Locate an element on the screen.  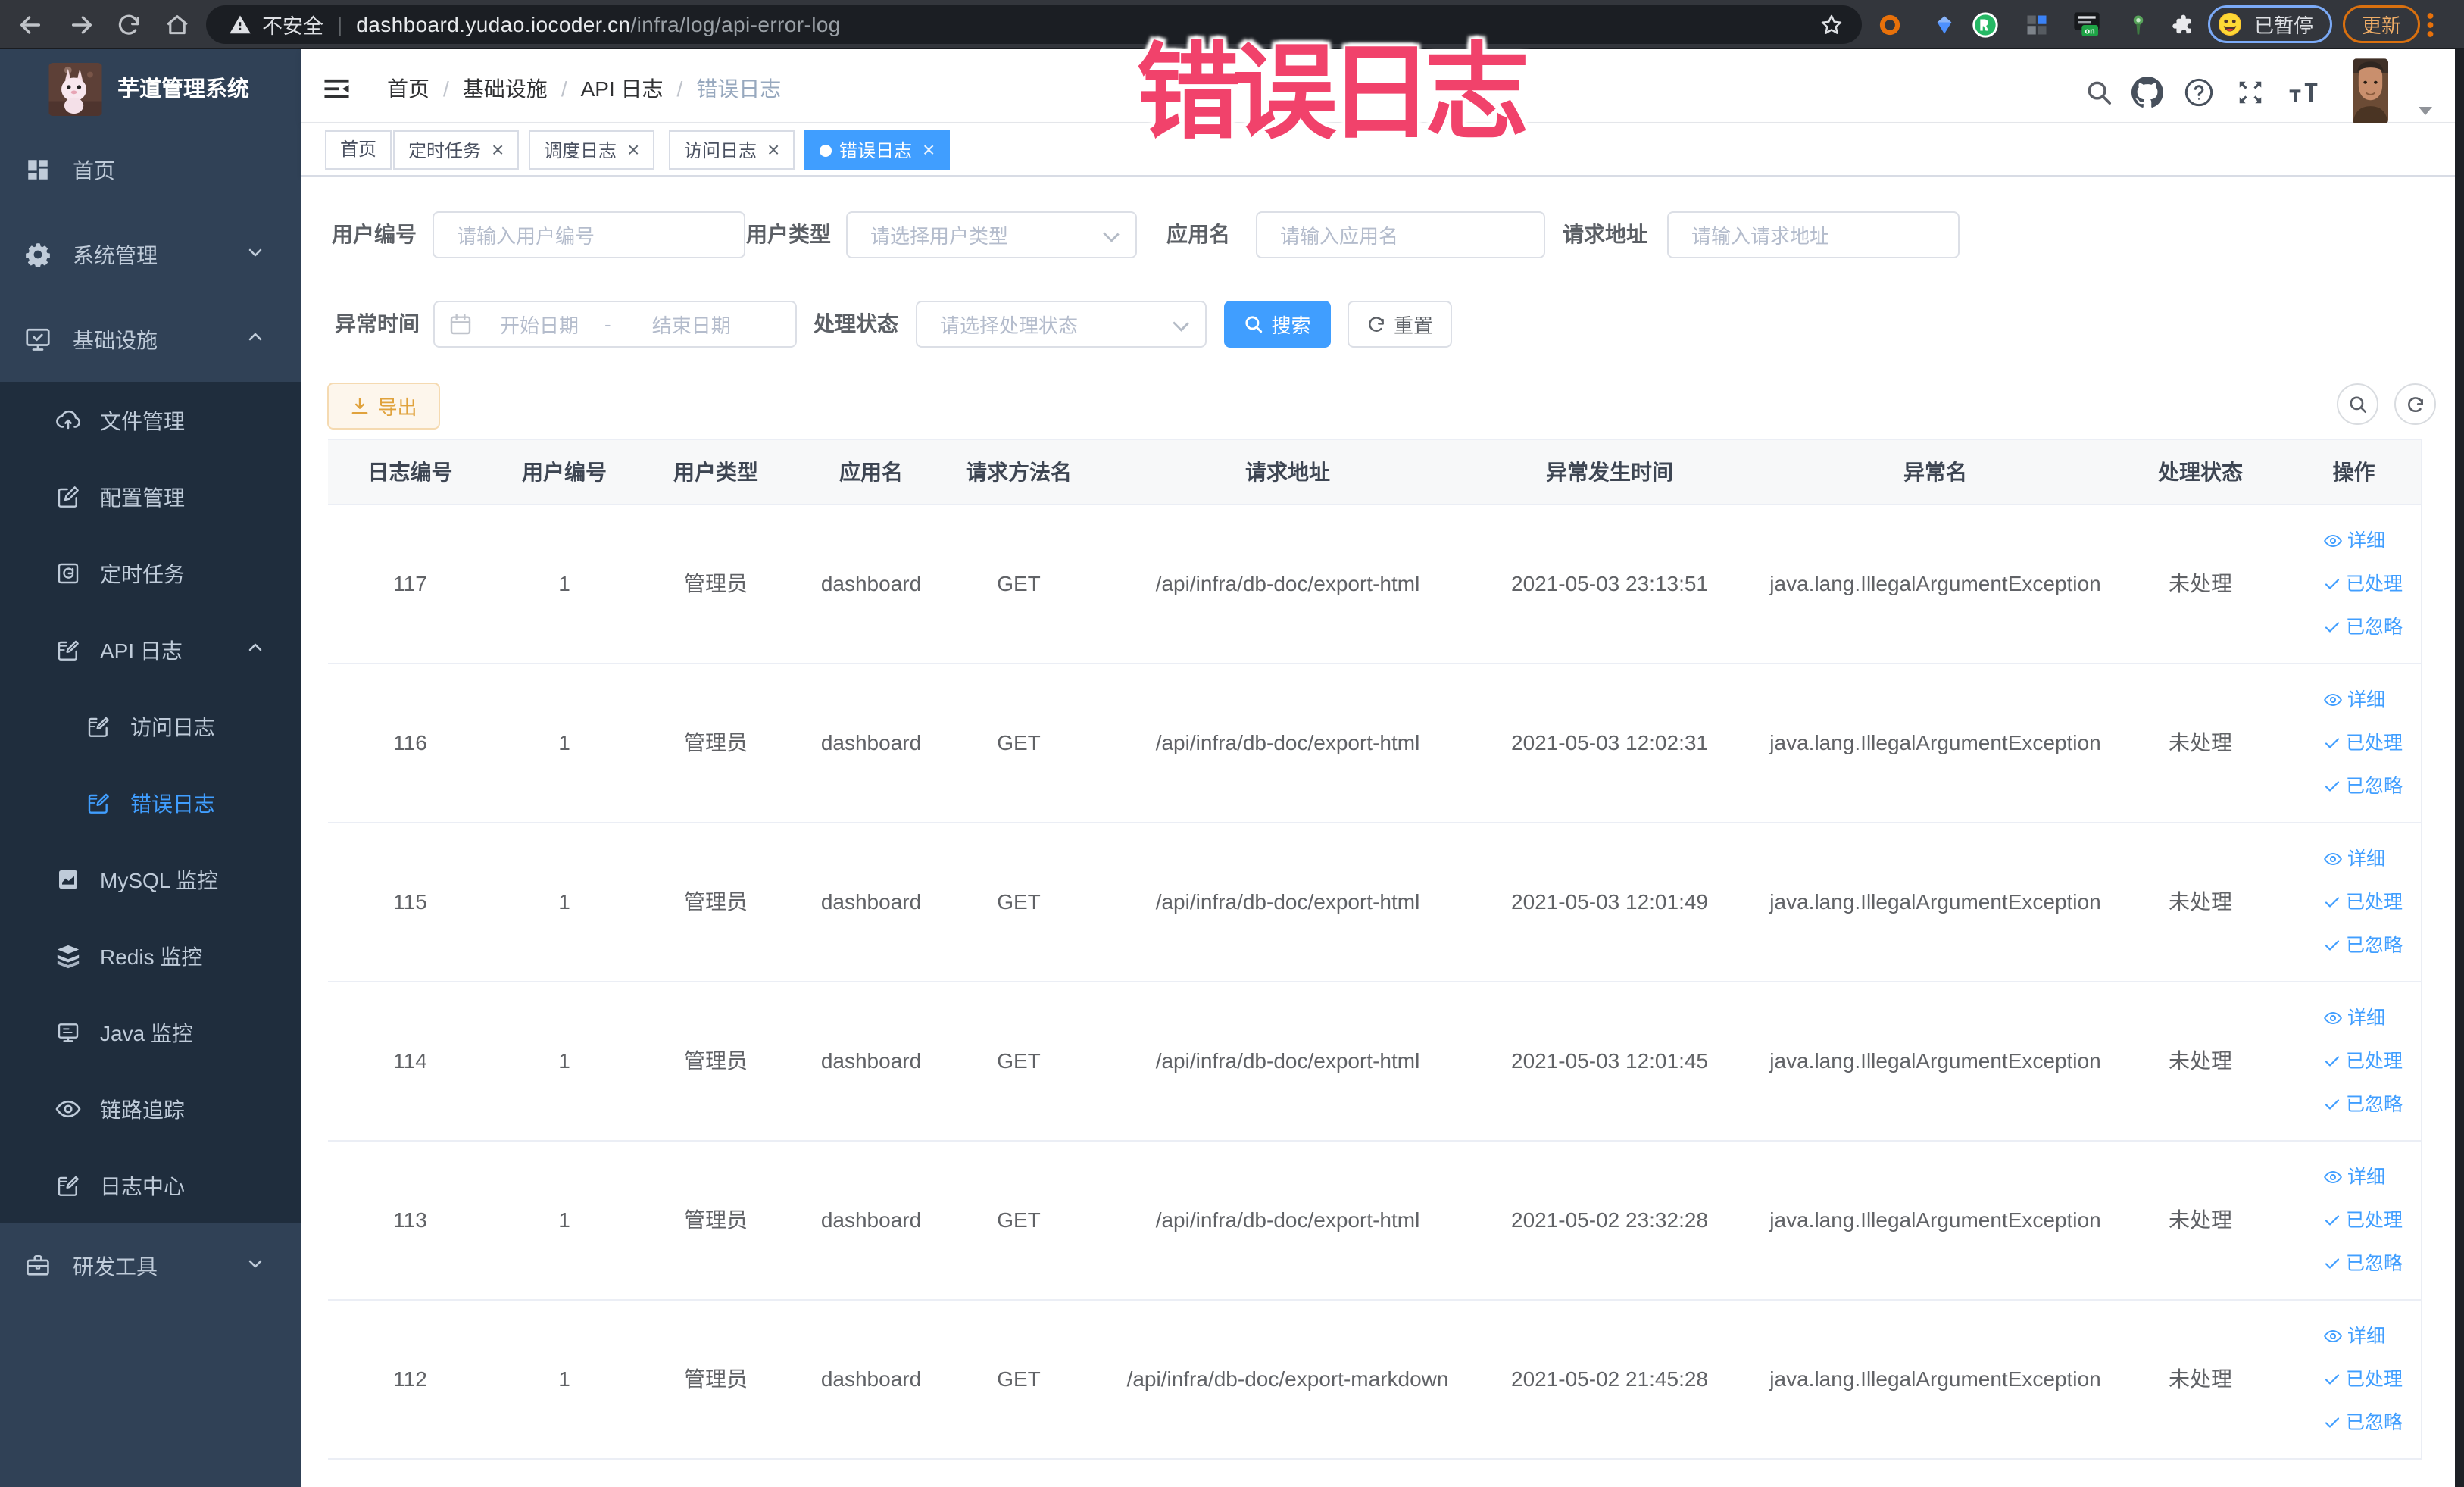
svg-text: on is located at coordinates (2090, 31).